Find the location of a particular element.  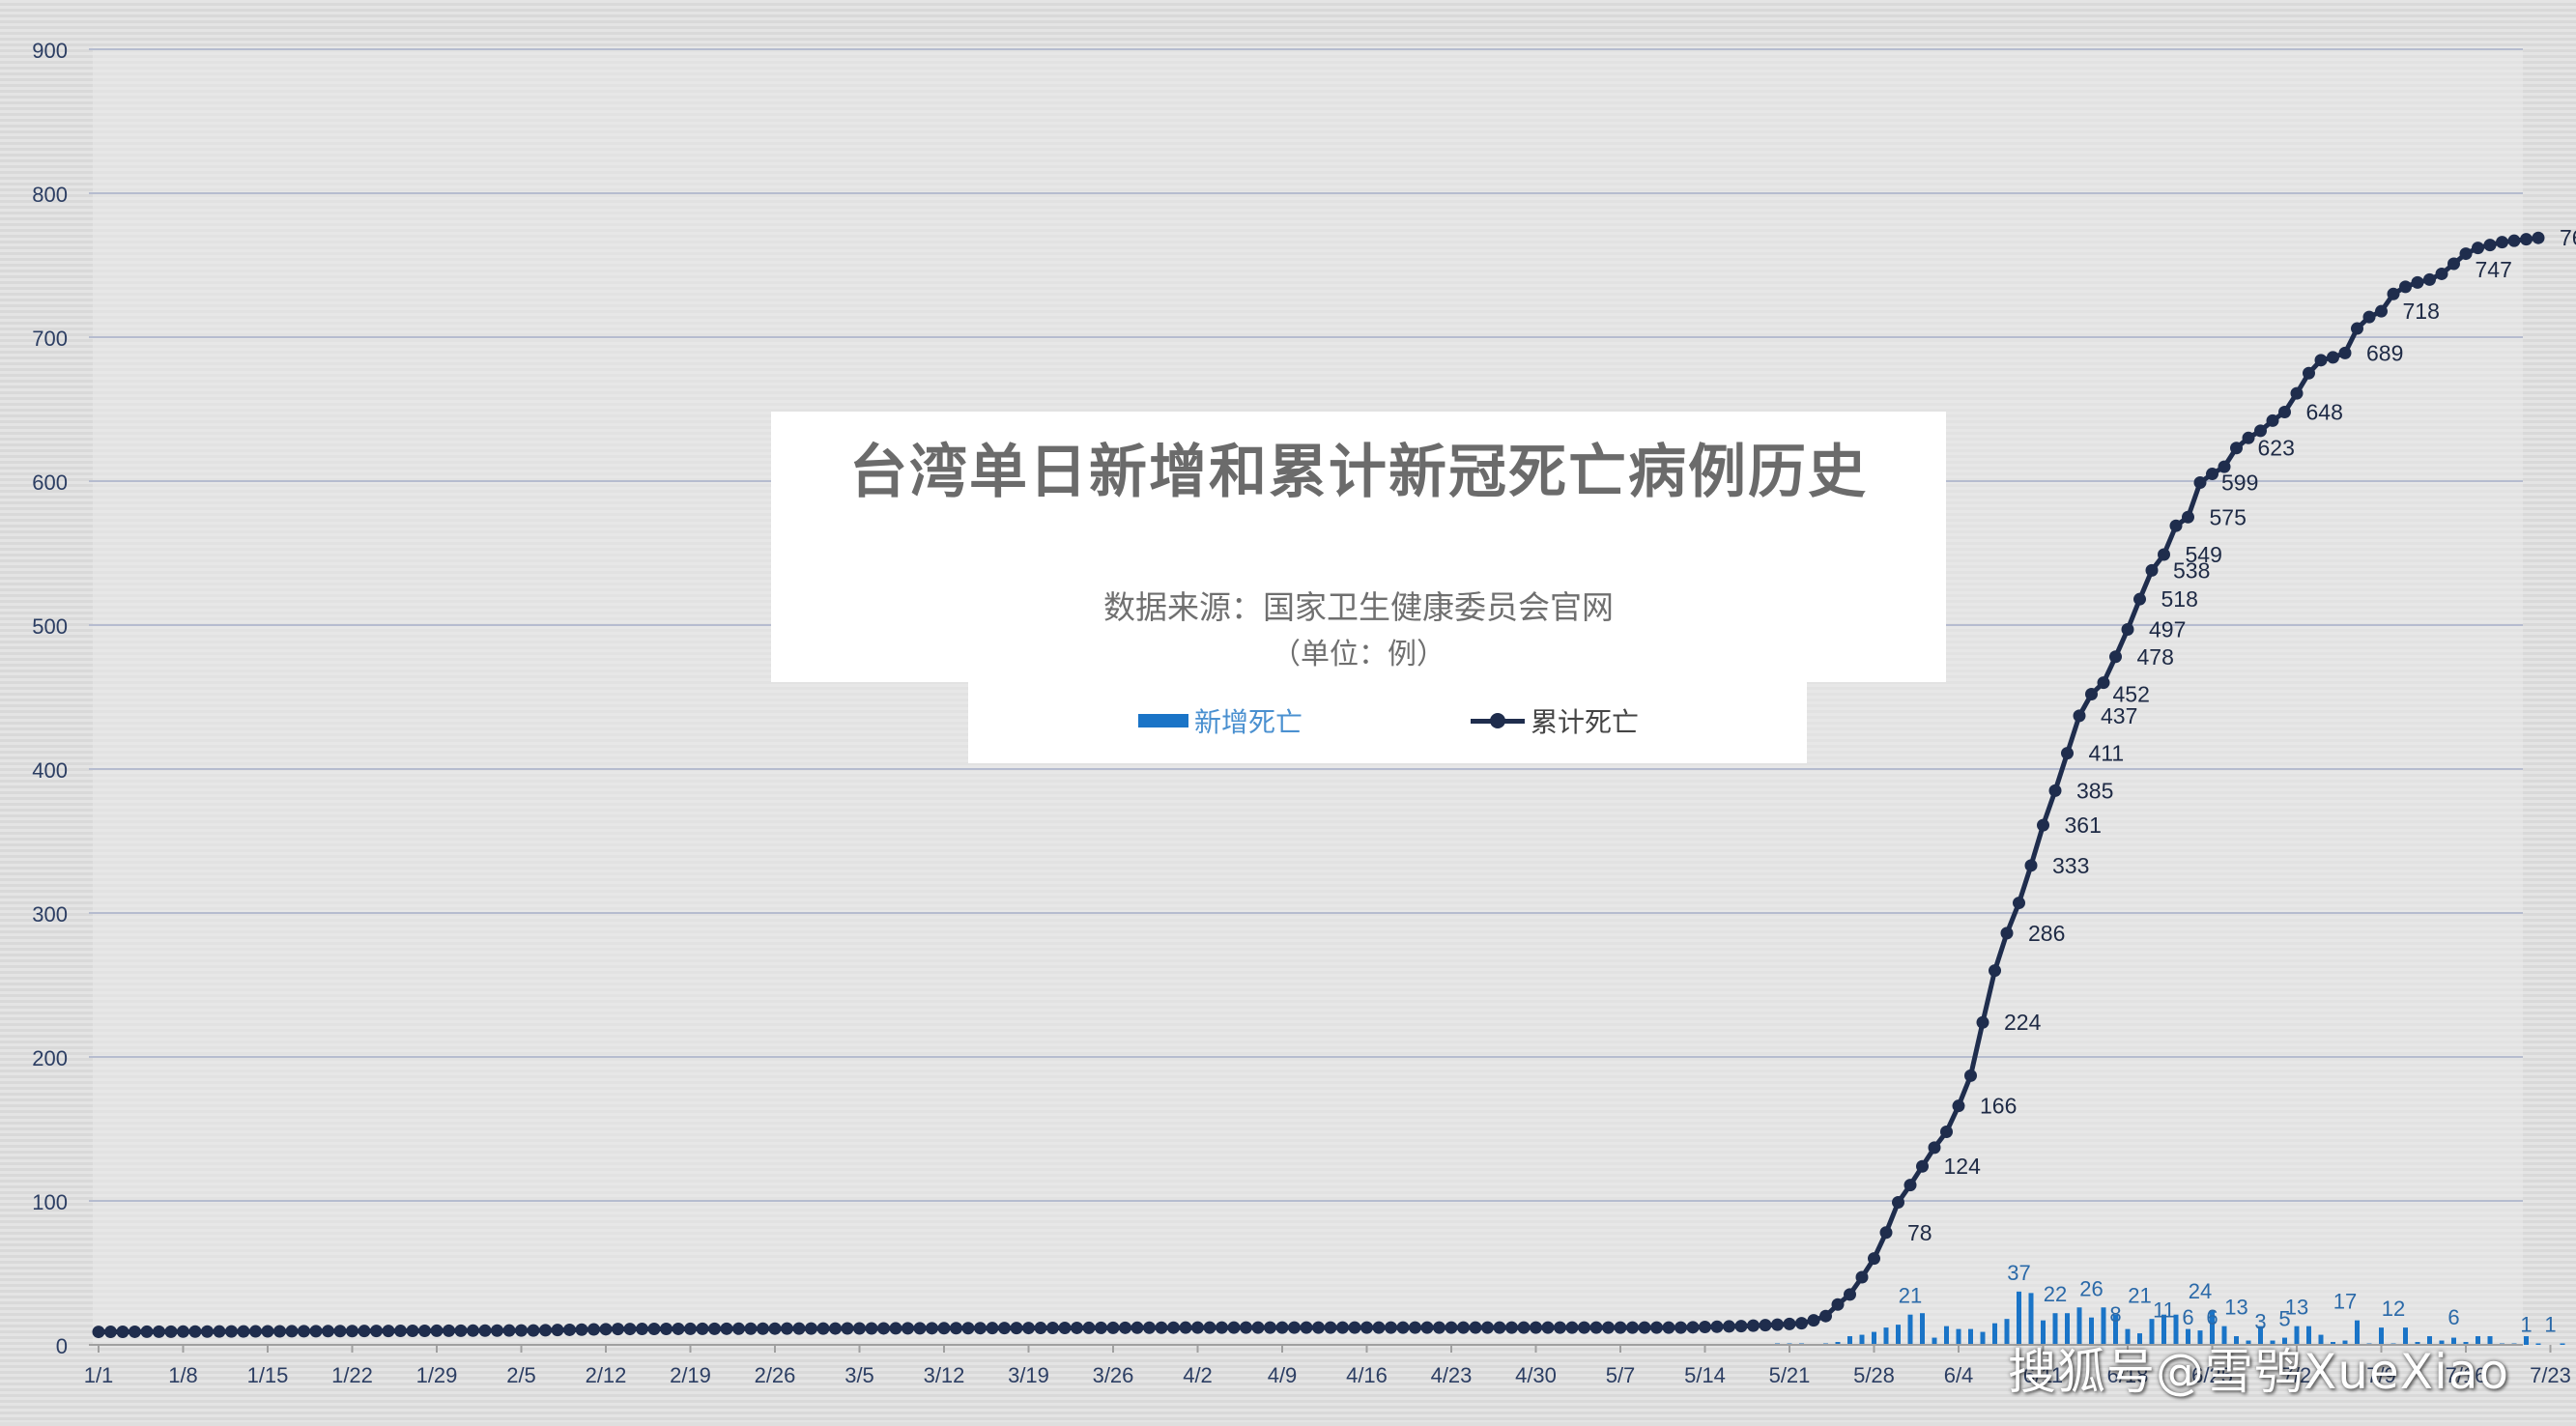

line-data-label: 575 is located at coordinates (2228, 516).